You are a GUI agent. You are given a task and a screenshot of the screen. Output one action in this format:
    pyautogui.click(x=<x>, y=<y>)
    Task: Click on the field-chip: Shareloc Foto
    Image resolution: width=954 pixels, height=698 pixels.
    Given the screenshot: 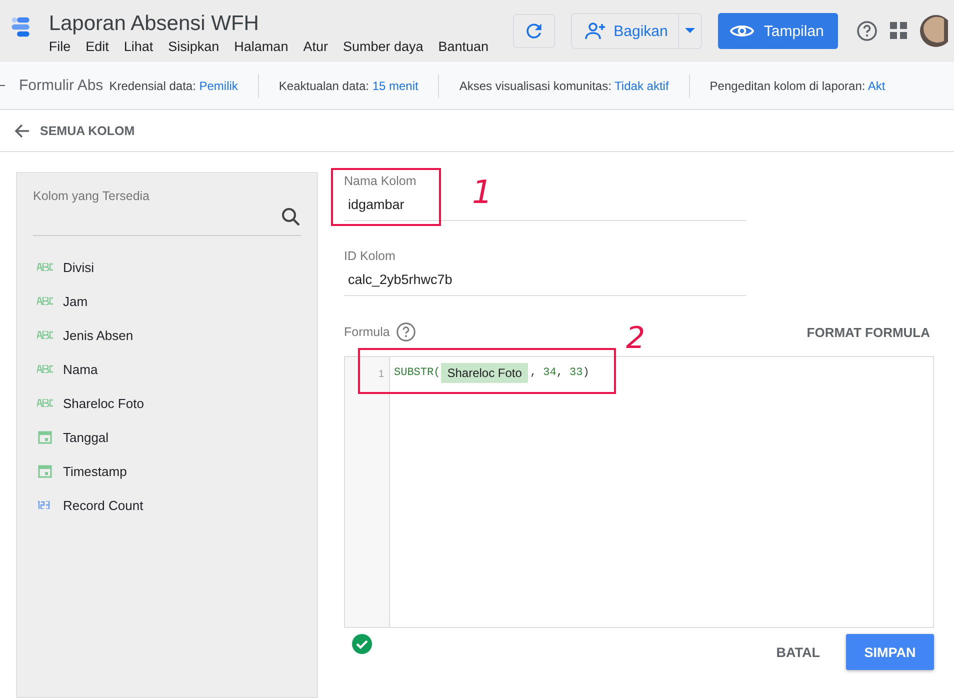 What is the action you would take?
    pyautogui.click(x=484, y=373)
    